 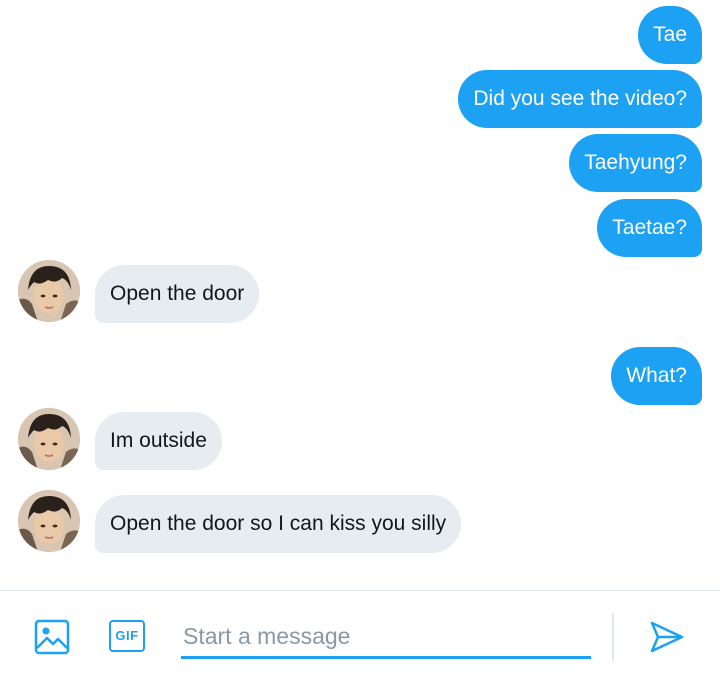 I want to click on send-icon, so click(x=667, y=637).